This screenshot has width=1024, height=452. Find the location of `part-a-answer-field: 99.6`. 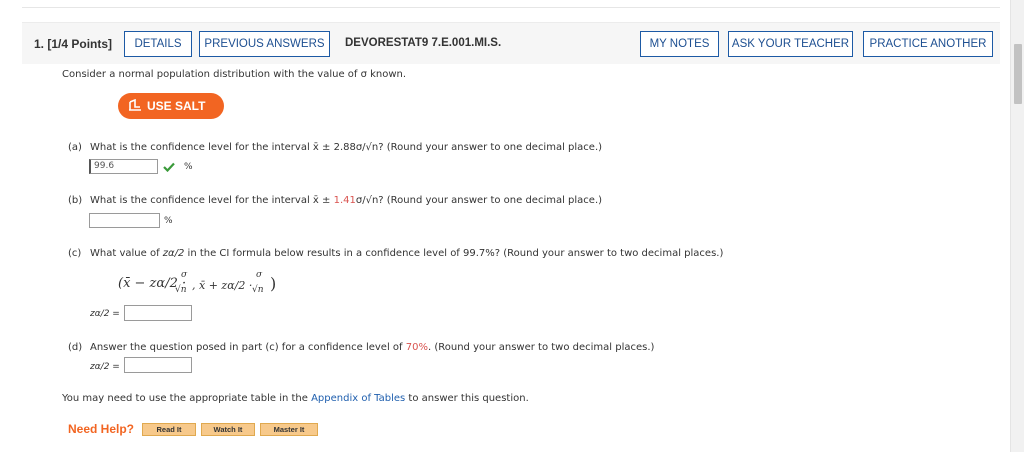

part-a-answer-field: 99.6 is located at coordinates (123, 166).